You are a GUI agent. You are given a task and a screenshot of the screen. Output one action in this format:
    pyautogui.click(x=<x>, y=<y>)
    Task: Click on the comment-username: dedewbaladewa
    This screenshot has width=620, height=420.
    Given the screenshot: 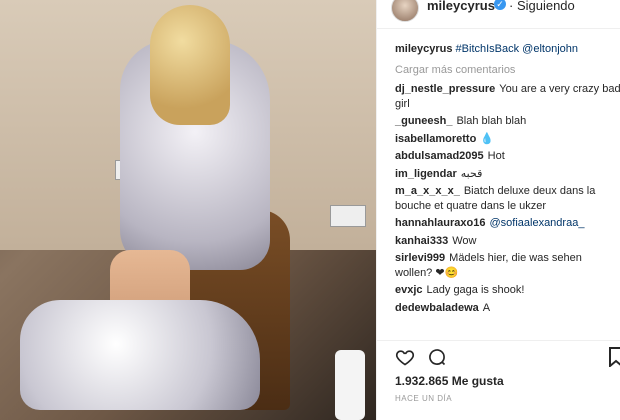 What is the action you would take?
    pyautogui.click(x=437, y=308)
    